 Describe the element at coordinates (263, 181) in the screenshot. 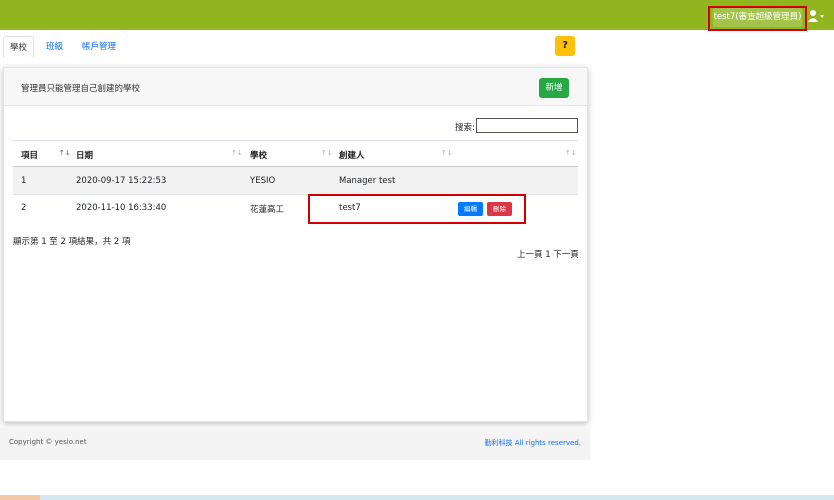

I see `row-school: YESIO` at that location.